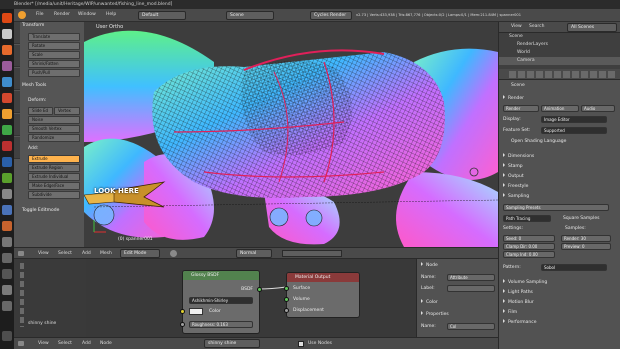  Describe the element at coordinates (556, 207) in the screenshot. I see `sampling-presets-dropdown: Sampling Presets` at that location.